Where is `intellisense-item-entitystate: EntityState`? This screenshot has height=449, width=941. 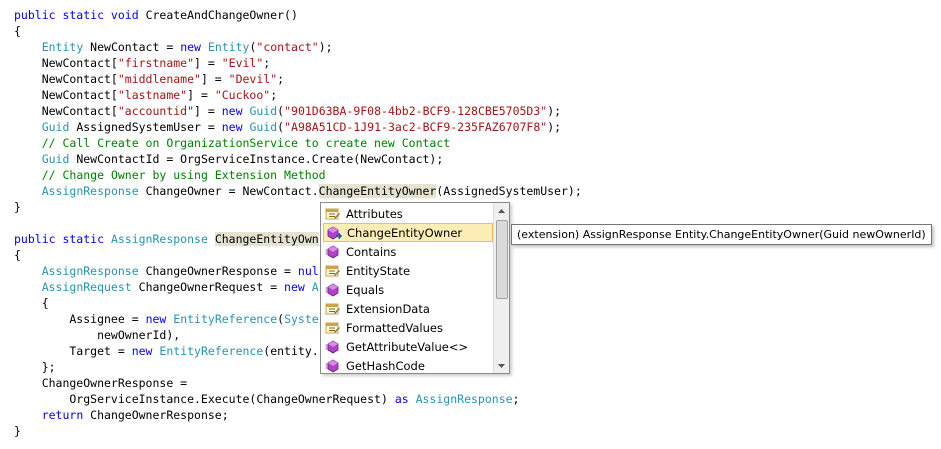
intellisense-item-entitystate: EntityState is located at coordinates (408, 270).